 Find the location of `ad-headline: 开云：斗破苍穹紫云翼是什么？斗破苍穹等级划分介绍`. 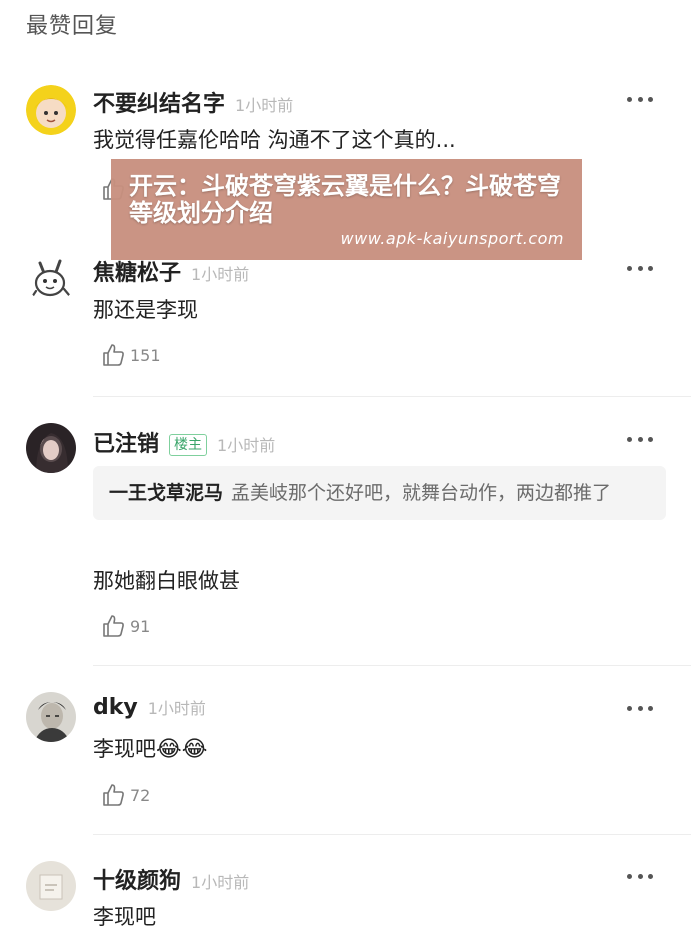

ad-headline: 开云：斗破苍穹紫云翼是什么？斗破苍穹等级划分介绍 is located at coordinates (346, 200).